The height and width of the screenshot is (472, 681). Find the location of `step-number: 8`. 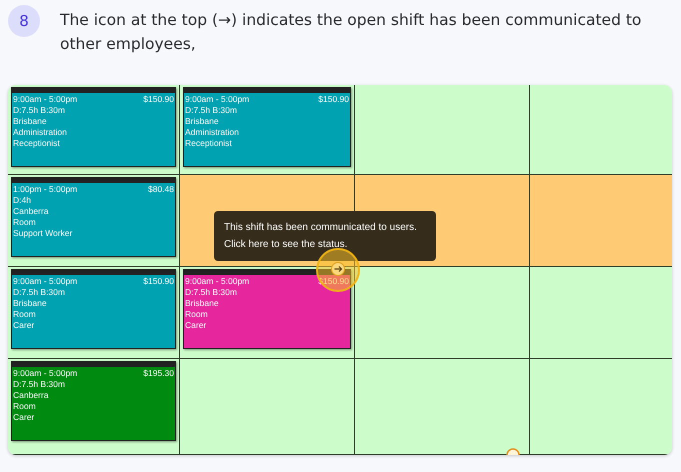

step-number: 8 is located at coordinates (24, 21).